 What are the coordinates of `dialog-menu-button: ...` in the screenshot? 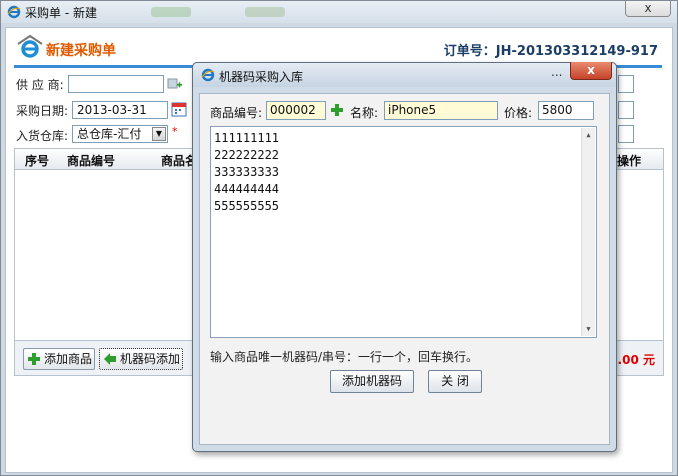 It's located at (556, 72).